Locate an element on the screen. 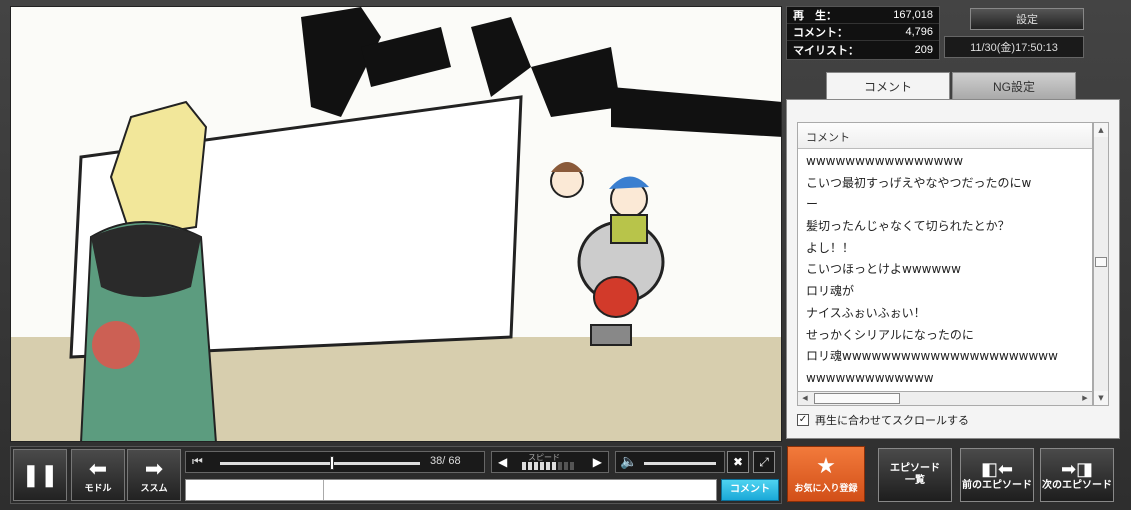  episode-list-label-top: エピソード is located at coordinates (915, 468).